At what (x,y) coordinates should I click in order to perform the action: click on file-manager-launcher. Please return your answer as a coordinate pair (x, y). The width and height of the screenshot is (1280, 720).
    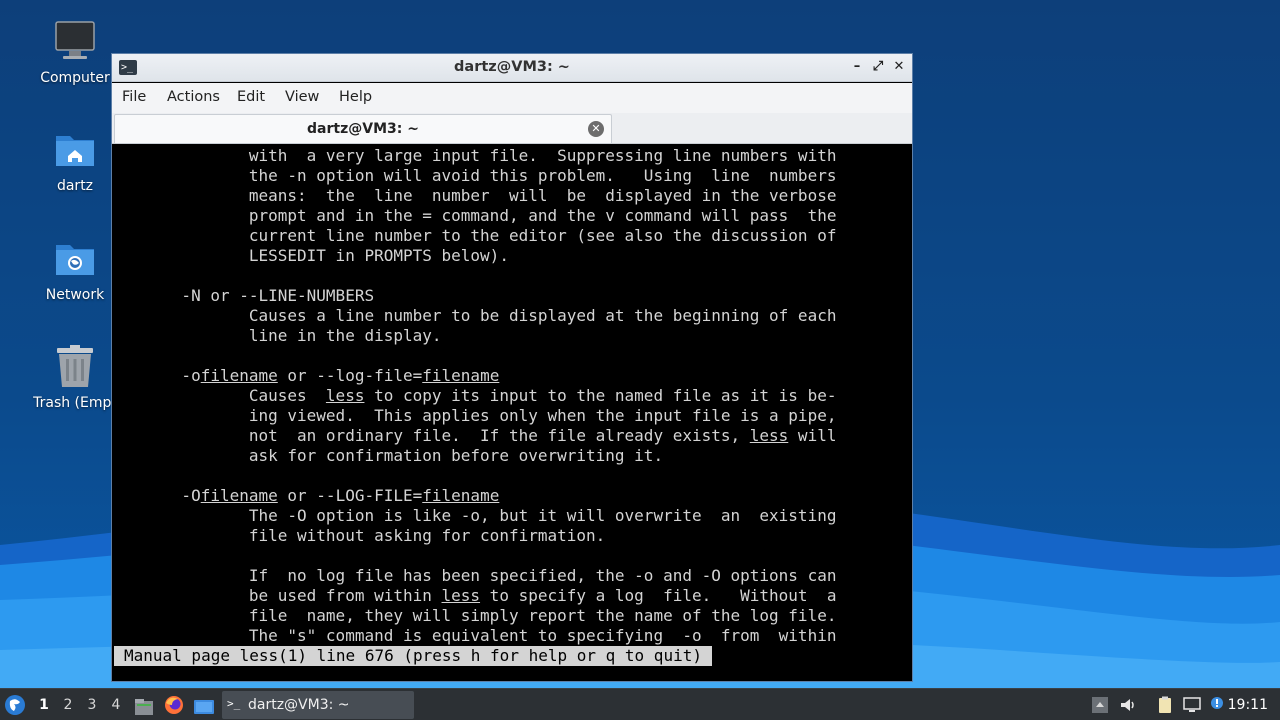
    Looking at the image, I should click on (144, 705).